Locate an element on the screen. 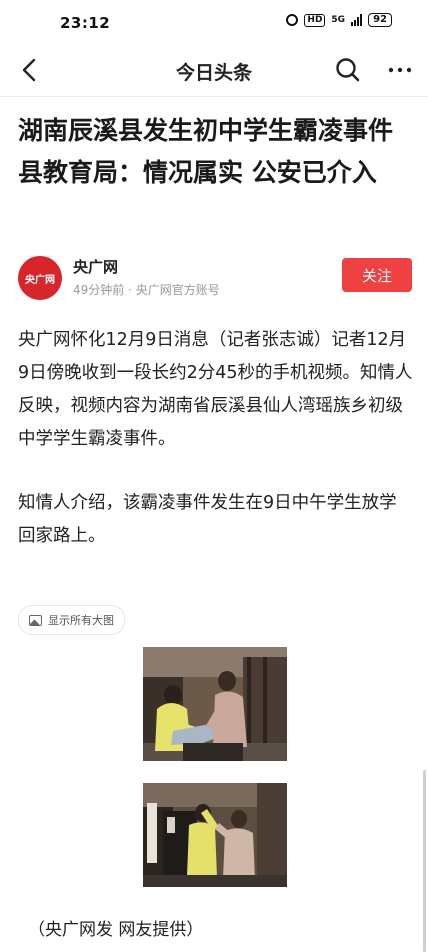  show-all-images-button: 显示所有大图 is located at coordinates (71, 620).